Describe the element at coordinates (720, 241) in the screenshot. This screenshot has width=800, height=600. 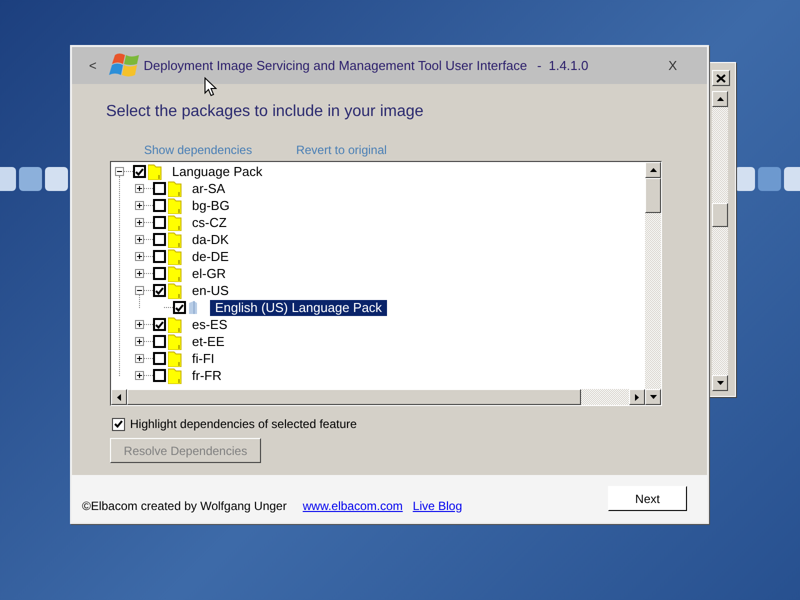
I see `scrollbar` at that location.